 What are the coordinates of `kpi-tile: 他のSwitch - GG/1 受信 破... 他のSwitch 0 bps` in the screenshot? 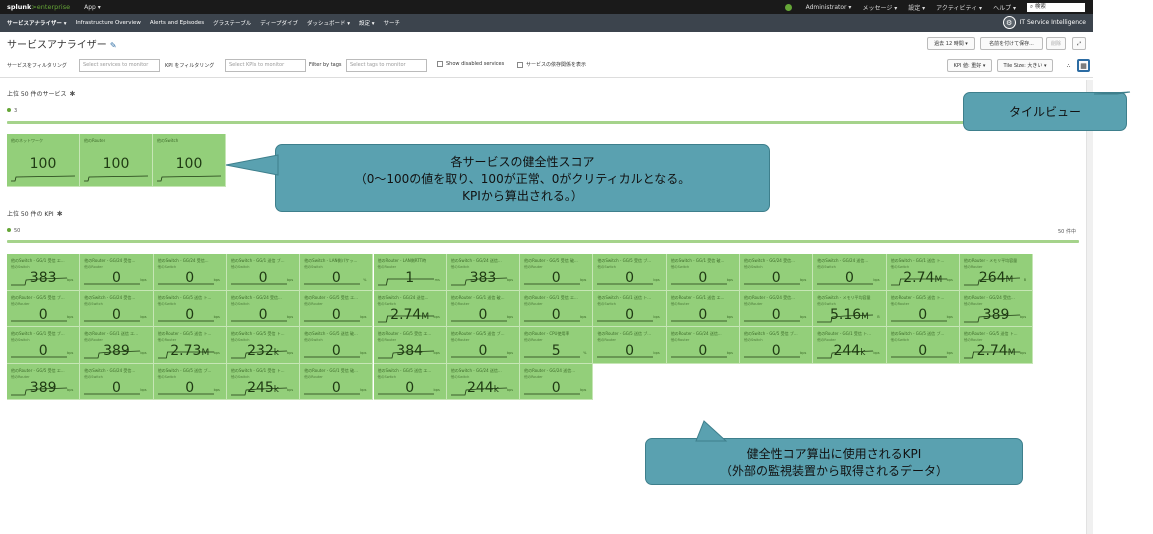 It's located at (703, 272).